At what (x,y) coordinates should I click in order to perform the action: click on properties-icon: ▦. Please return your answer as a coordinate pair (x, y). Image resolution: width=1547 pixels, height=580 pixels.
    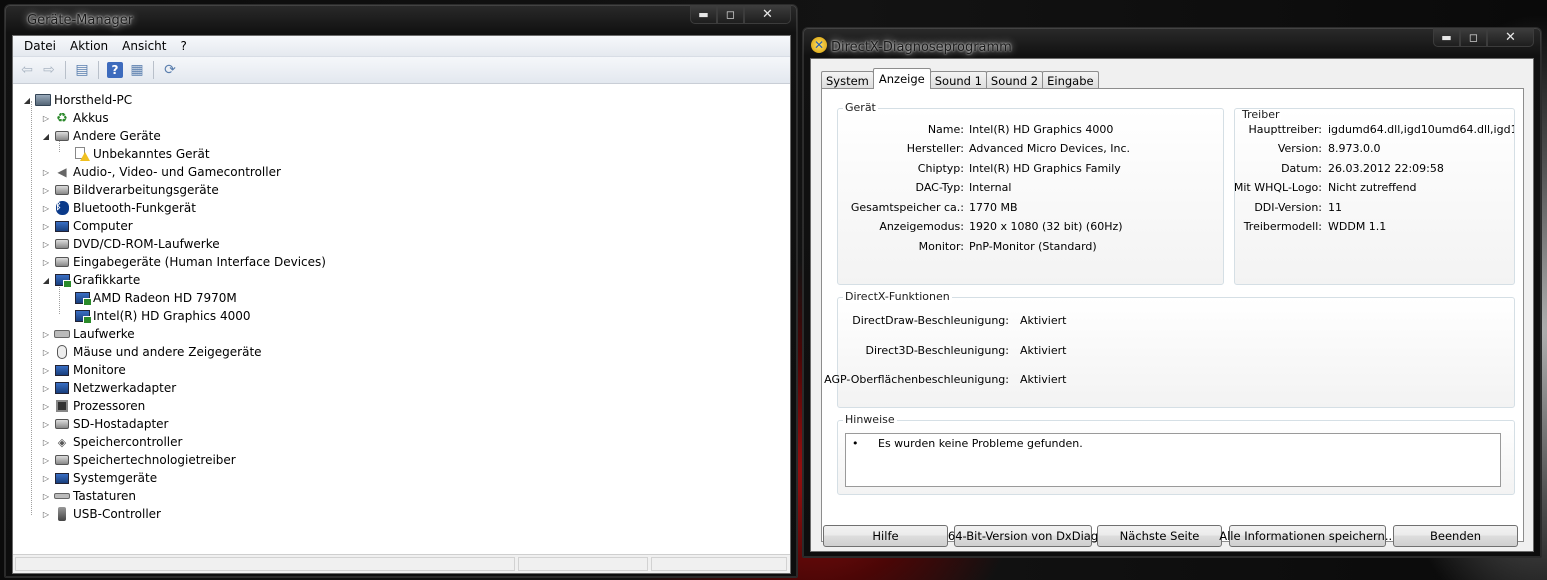
    Looking at the image, I should click on (137, 70).